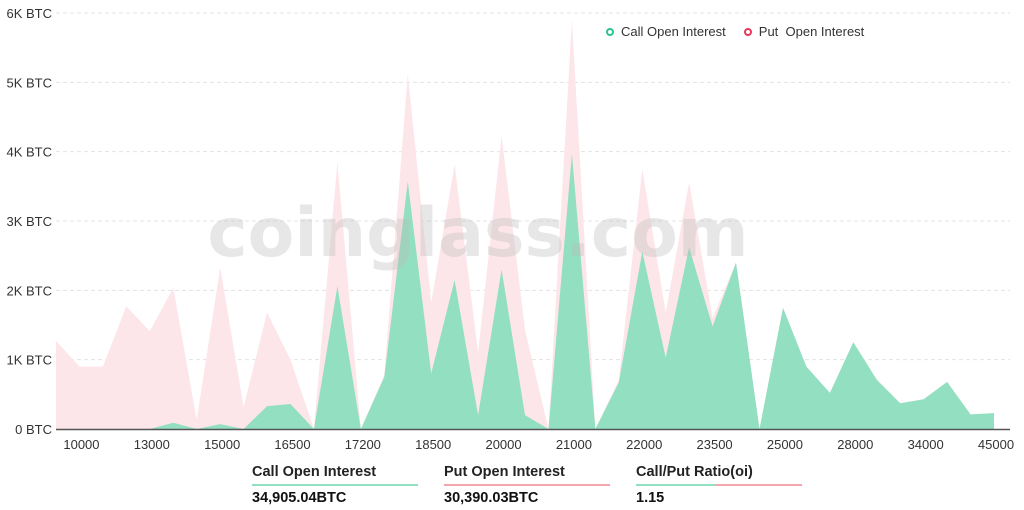 Image resolution: width=1024 pixels, height=510 pixels. Describe the element at coordinates (527, 485) in the screenshot. I see `summary-put-bar` at that location.